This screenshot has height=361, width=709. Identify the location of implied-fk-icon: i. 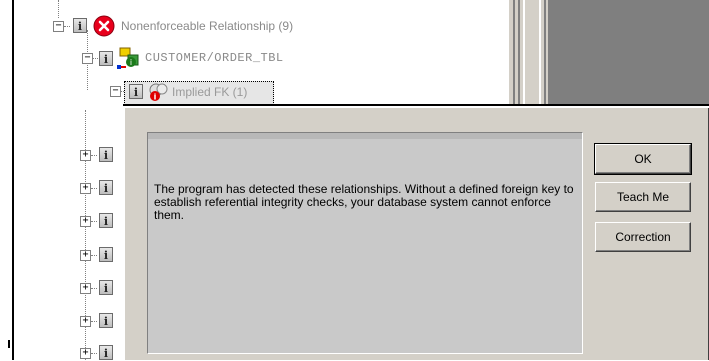
(158, 92).